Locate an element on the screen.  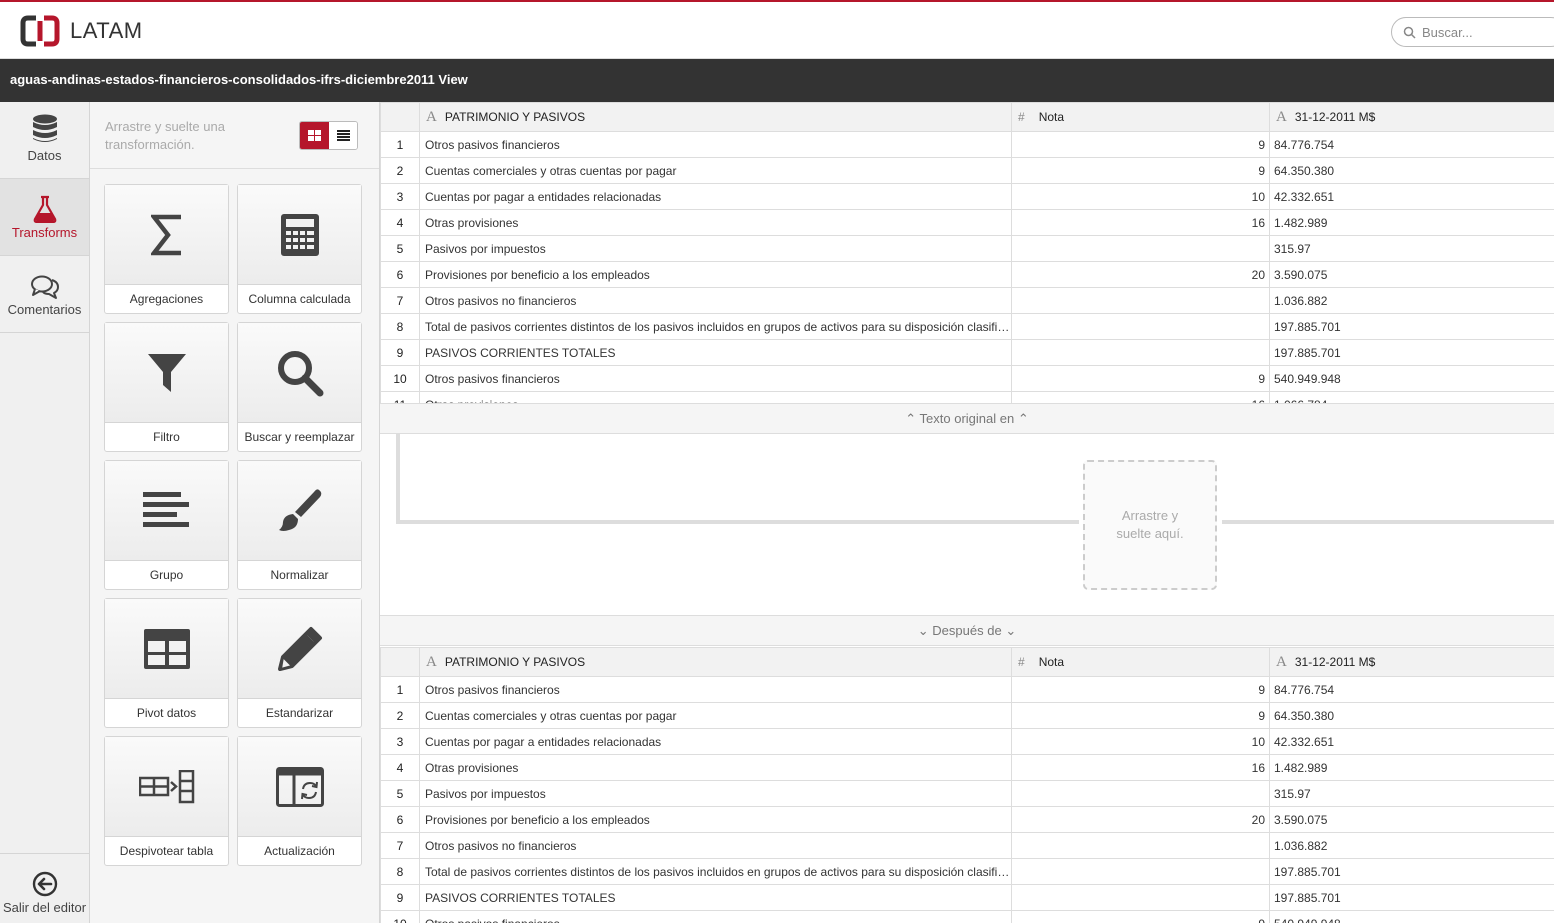
row-index: 6 is located at coordinates (400, 819).